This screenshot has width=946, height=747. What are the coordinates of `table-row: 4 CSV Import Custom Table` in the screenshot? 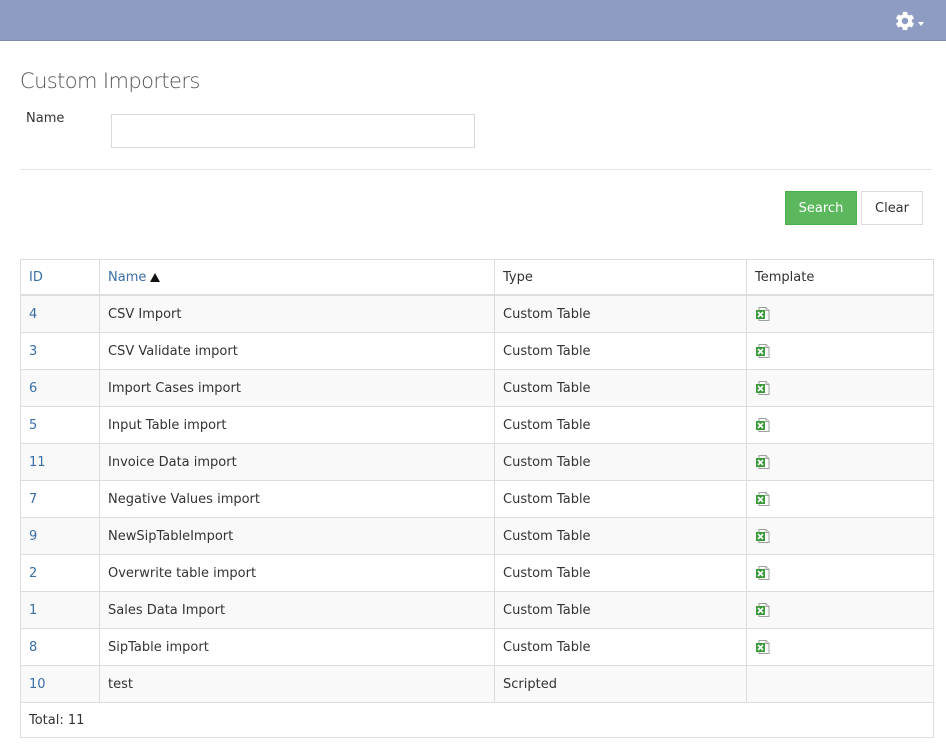 It's located at (477, 313).